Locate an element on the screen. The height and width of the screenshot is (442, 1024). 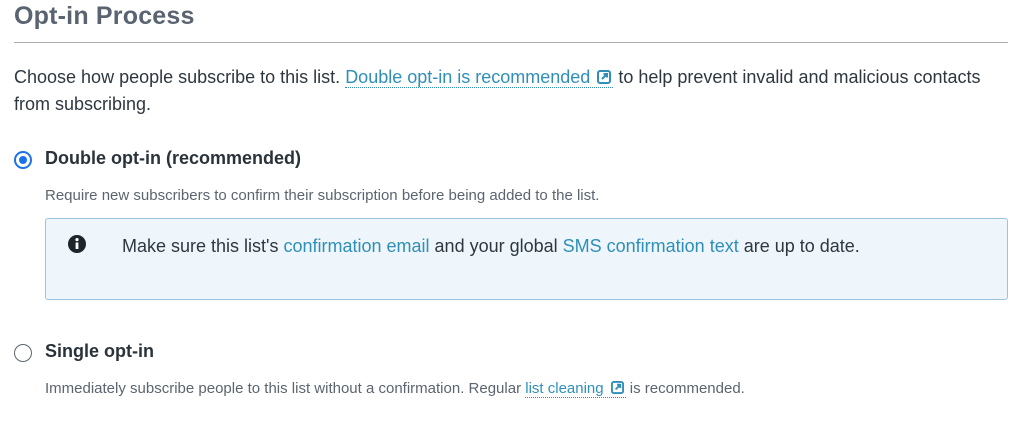
double-opt-in-help-link-label: Double opt-in is recommended is located at coordinates (468, 77).